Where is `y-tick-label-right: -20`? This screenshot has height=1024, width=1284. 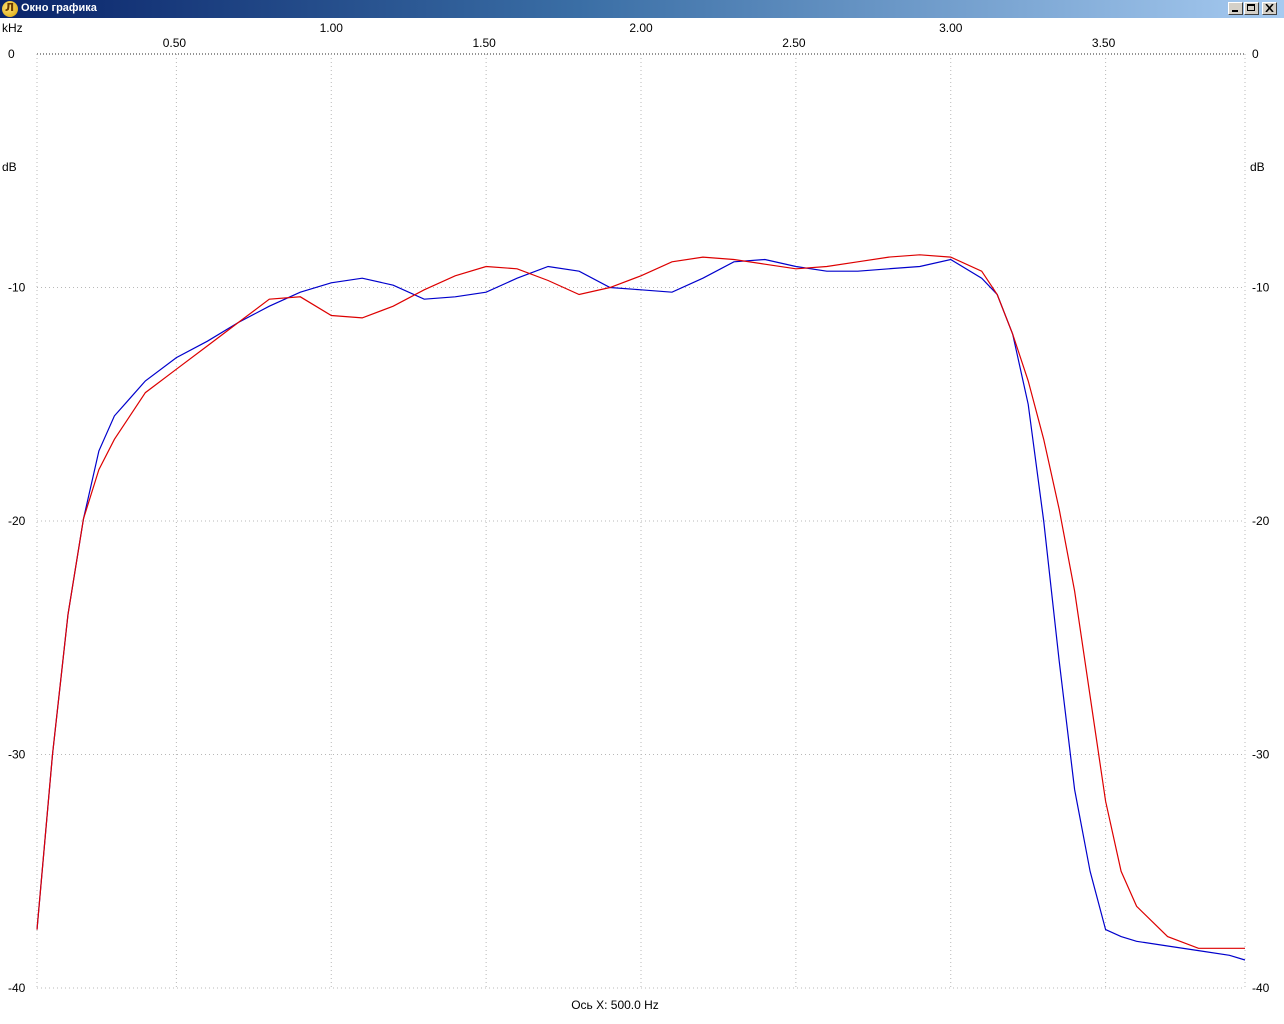
y-tick-label-right: -20 is located at coordinates (1261, 521).